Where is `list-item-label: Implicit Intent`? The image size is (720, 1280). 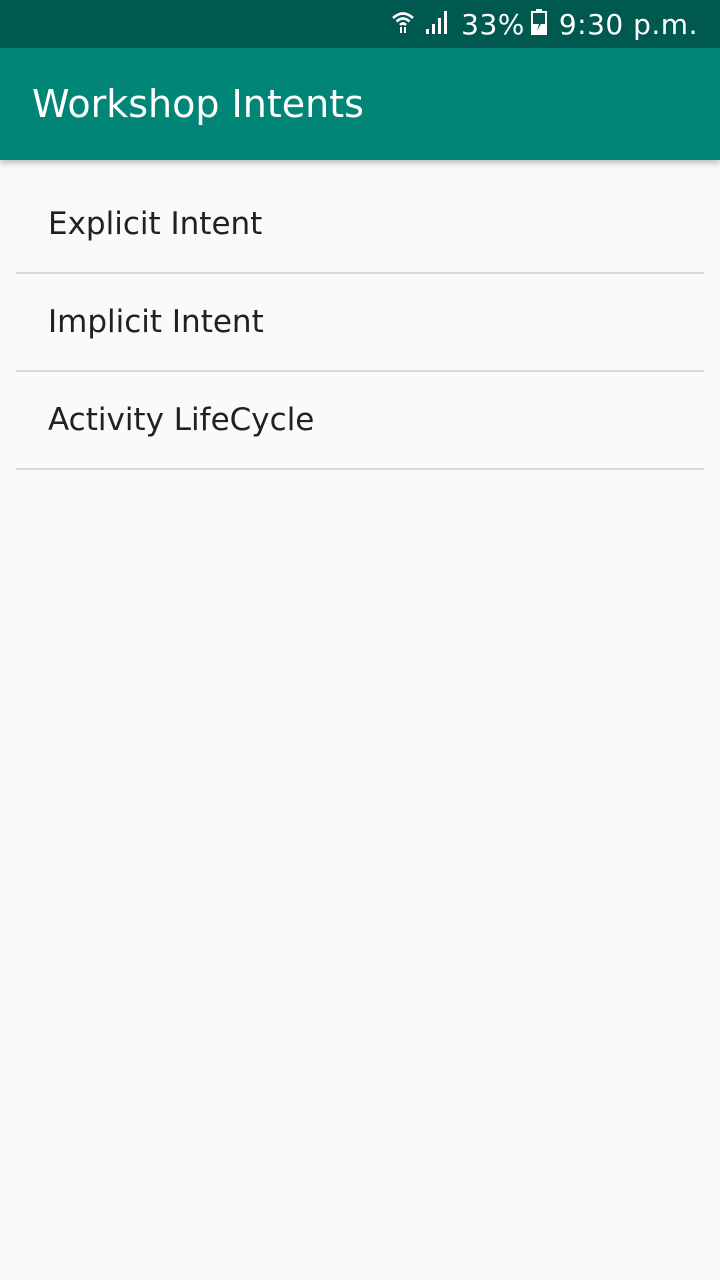
list-item-label: Implicit Intent is located at coordinates (156, 322).